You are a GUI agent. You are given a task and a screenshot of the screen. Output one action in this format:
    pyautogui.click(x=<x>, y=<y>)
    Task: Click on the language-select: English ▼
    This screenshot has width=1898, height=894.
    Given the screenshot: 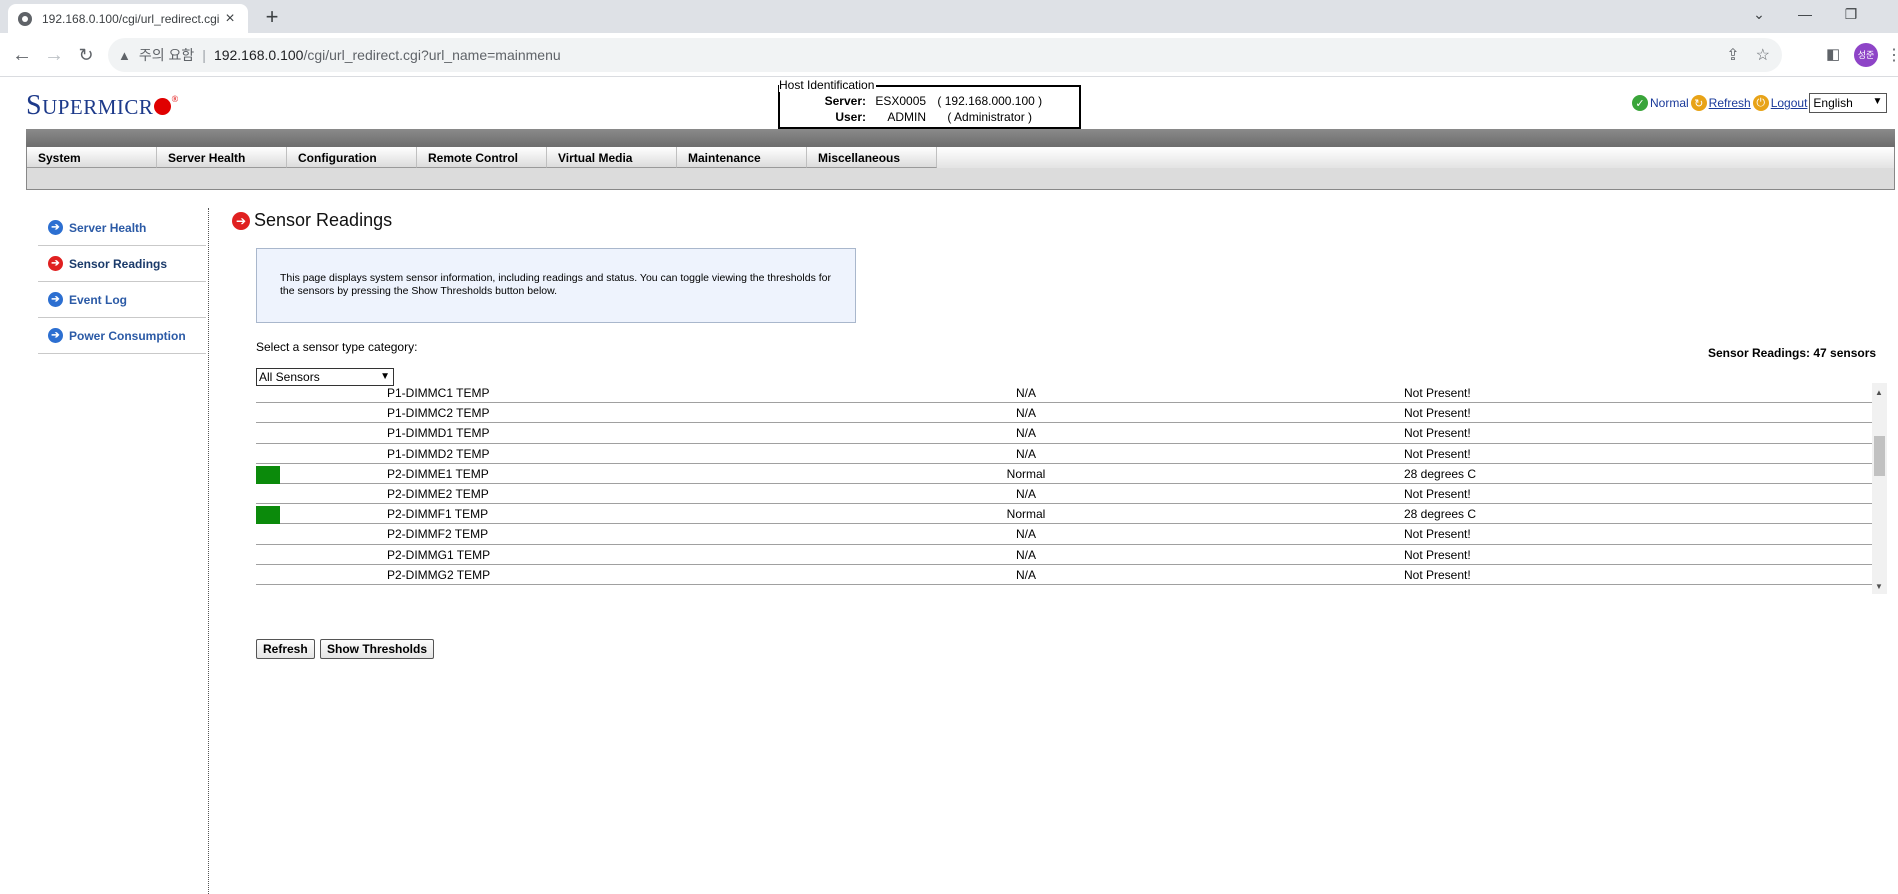 What is the action you would take?
    pyautogui.click(x=1848, y=103)
    